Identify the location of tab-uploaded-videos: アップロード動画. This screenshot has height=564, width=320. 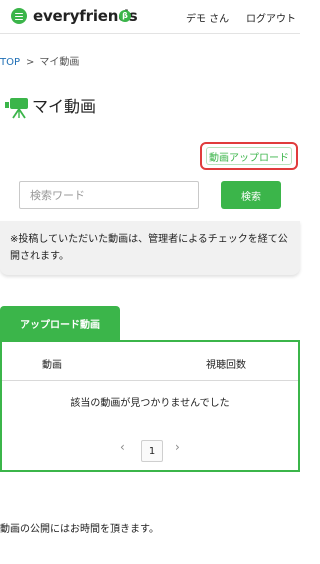
(60, 323).